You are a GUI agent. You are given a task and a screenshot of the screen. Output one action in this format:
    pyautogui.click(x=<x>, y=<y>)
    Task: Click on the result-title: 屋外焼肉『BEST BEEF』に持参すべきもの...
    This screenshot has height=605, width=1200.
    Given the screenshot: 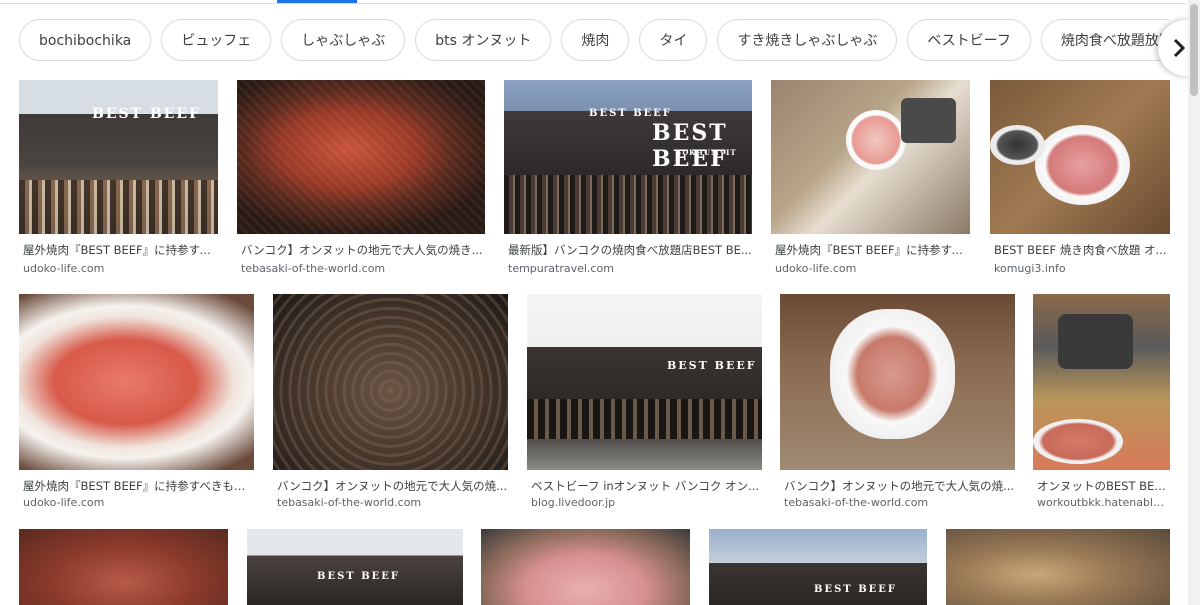 What is the action you would take?
    pyautogui.click(x=138, y=486)
    